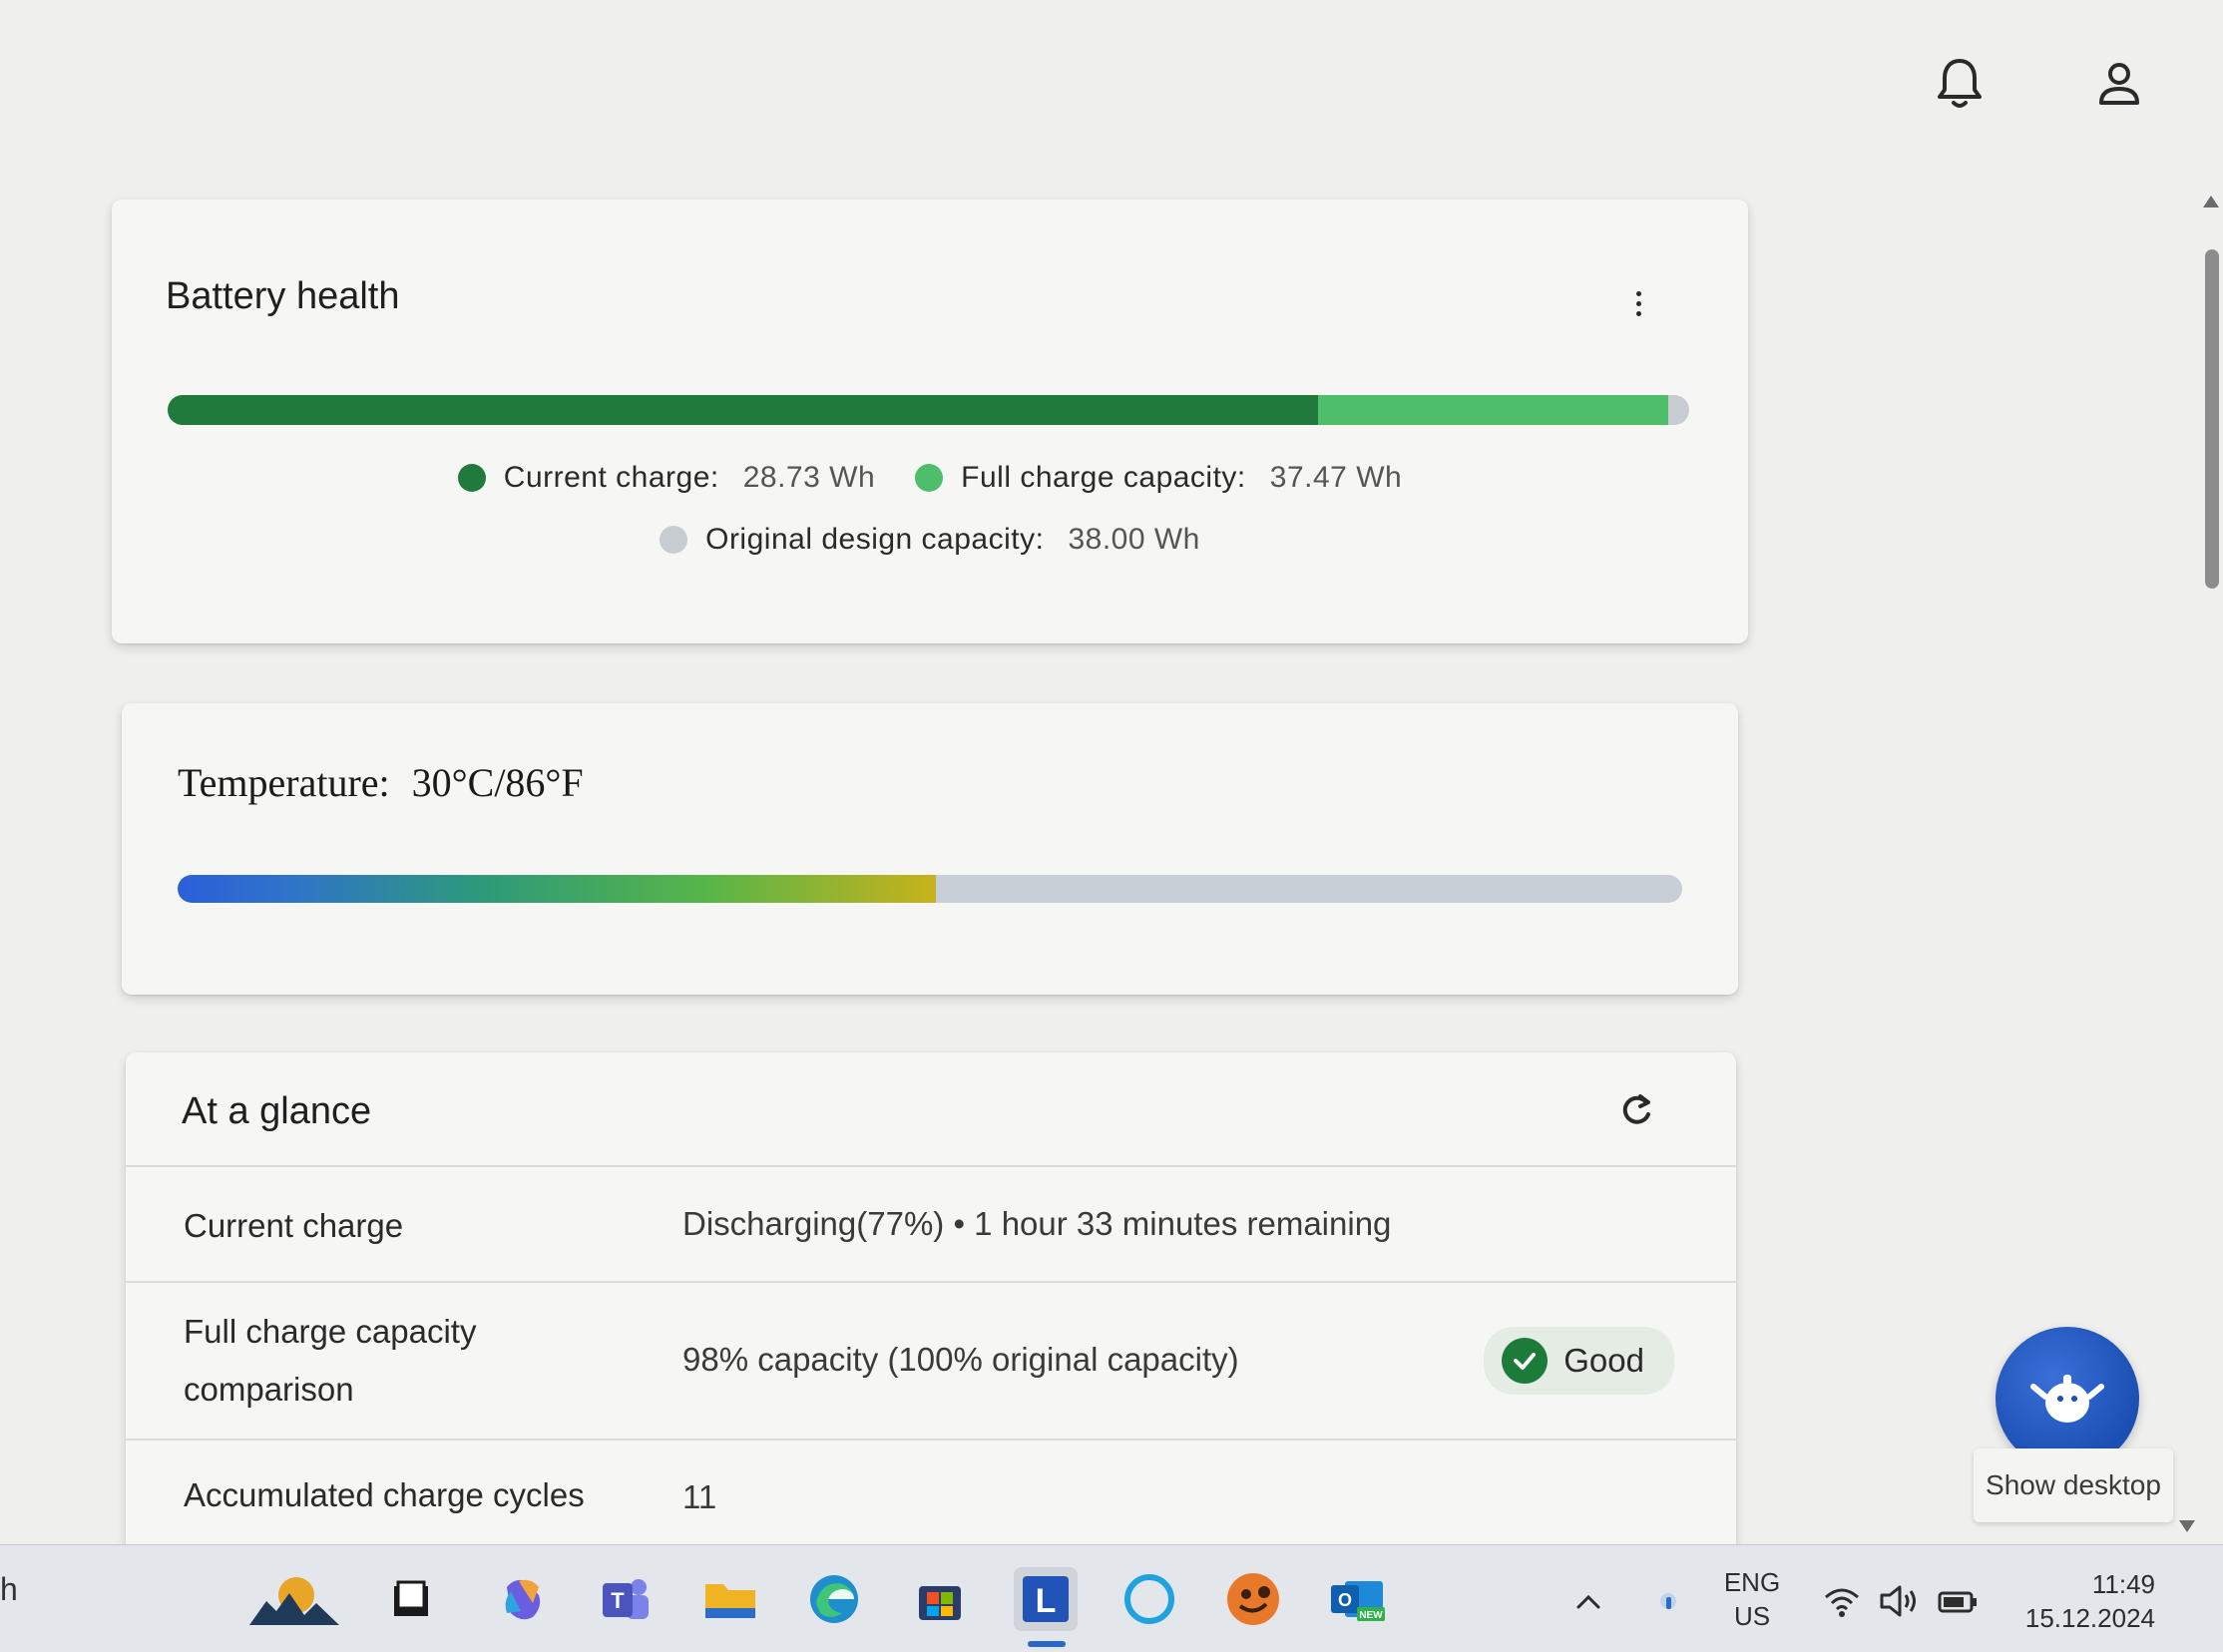  Describe the element at coordinates (1134, 539) in the screenshot. I see `legend-original-value: 38.00 Wh` at that location.